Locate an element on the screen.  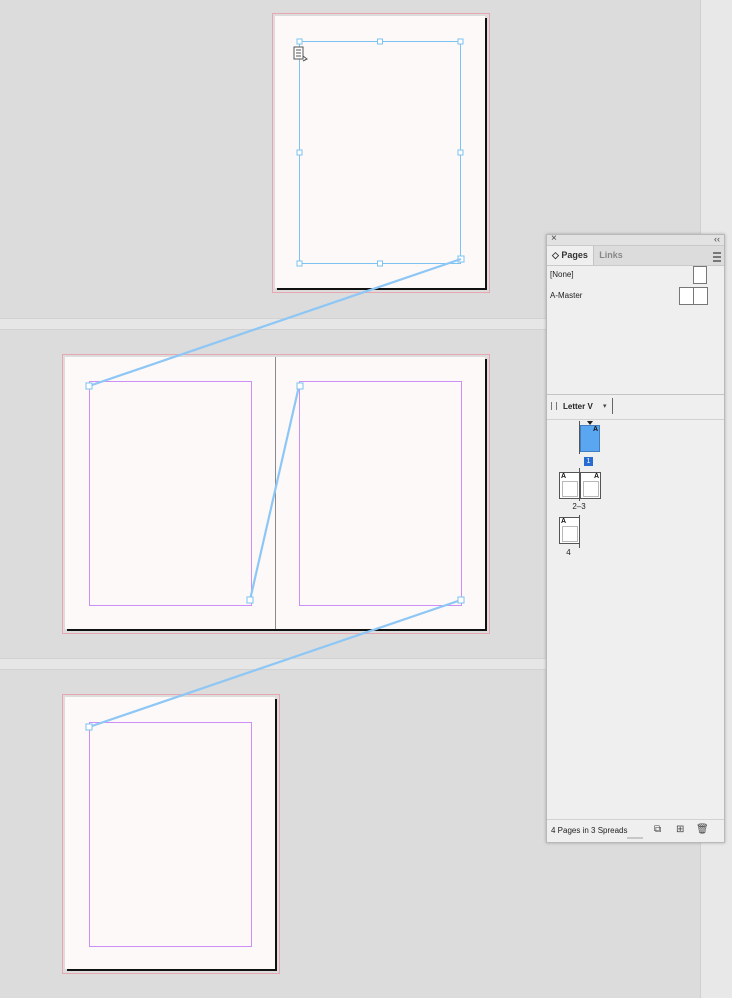
page-thumbnail-1: A is located at coordinates (590, 438).